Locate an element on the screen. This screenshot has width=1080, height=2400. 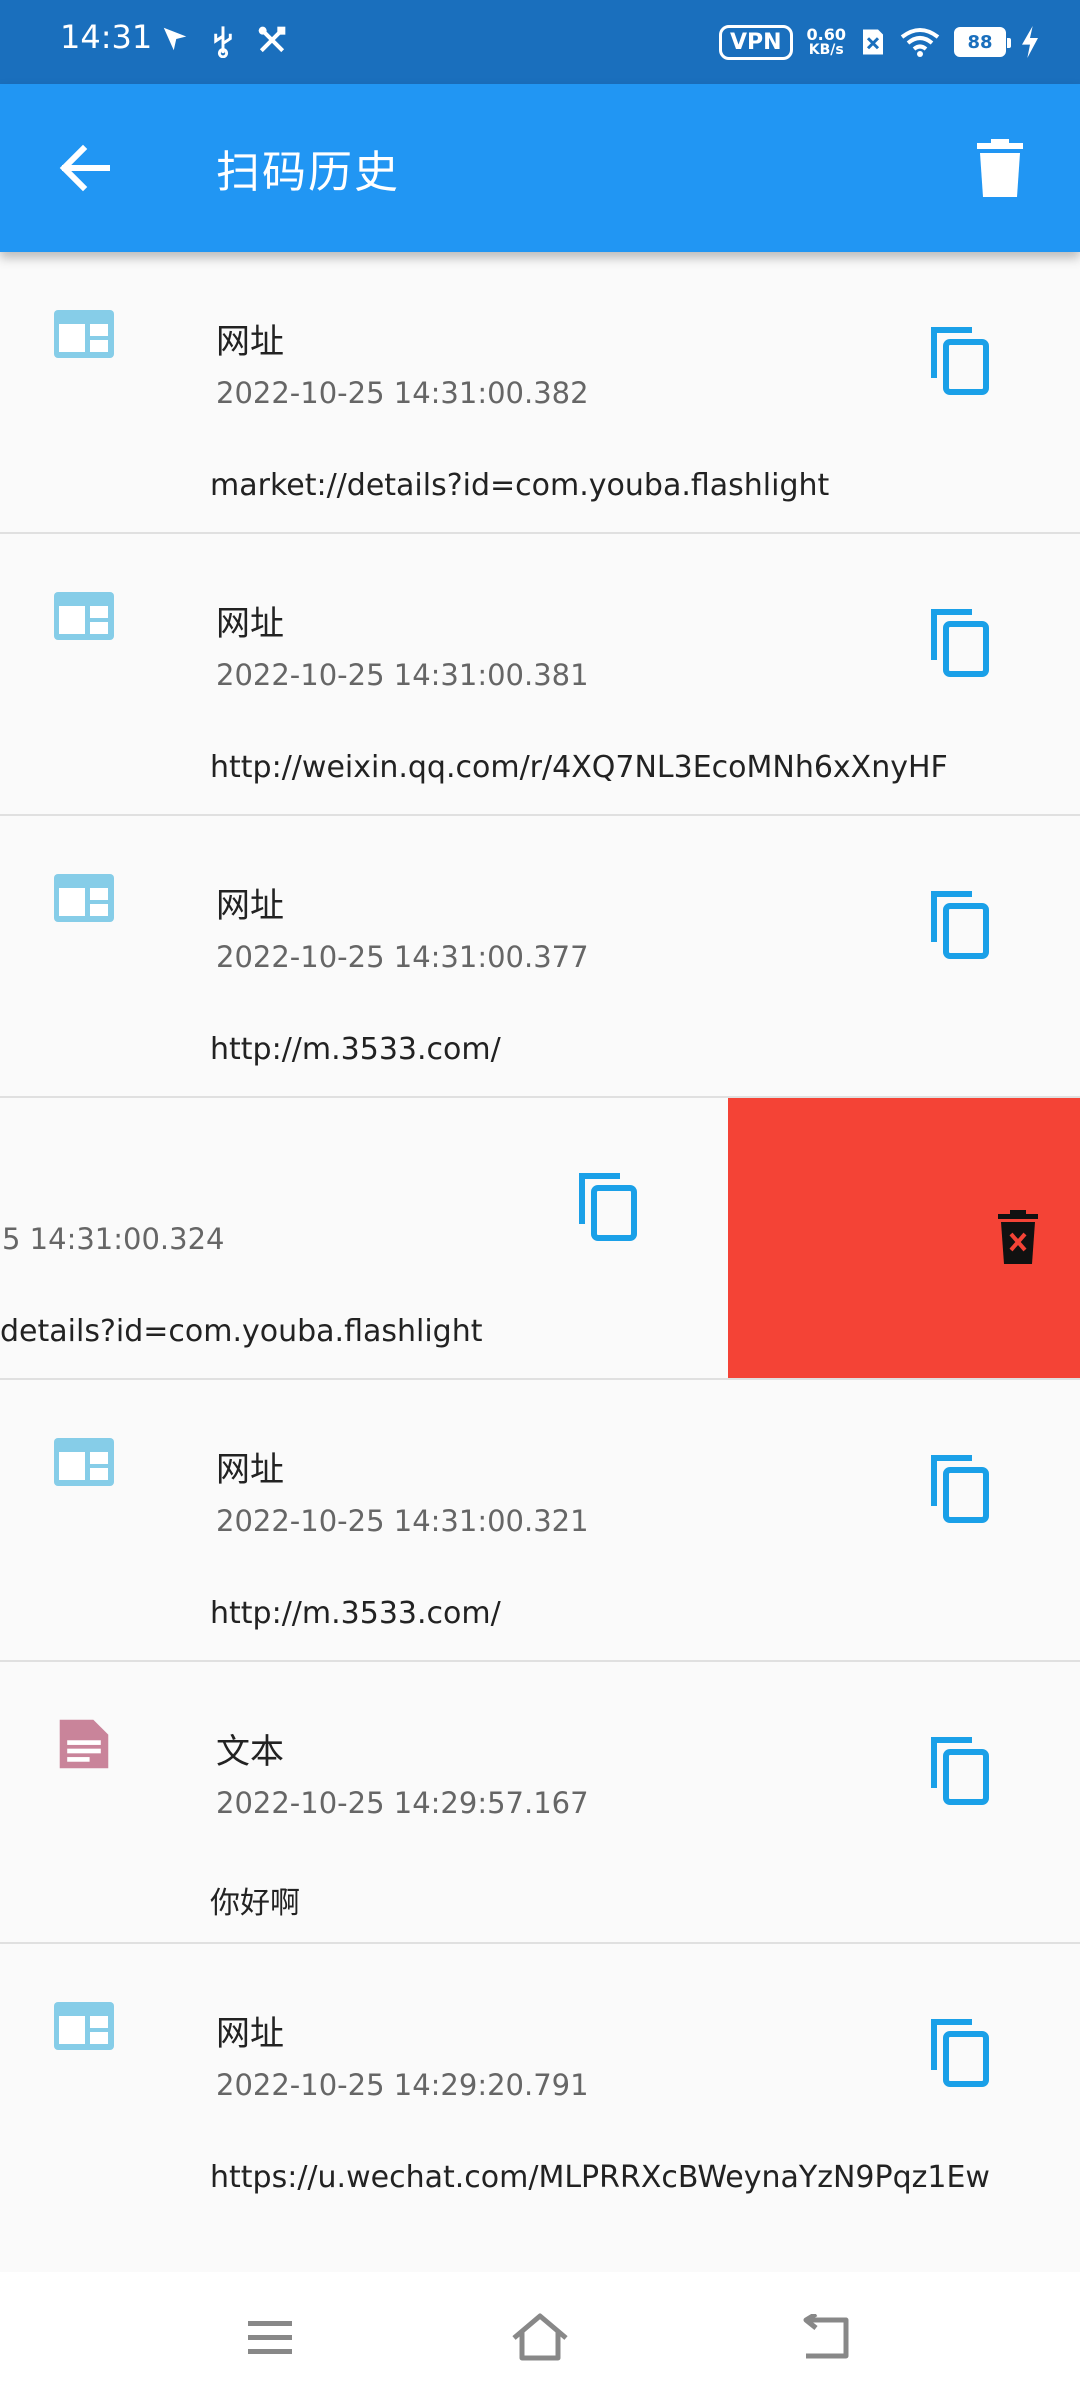
back-return-icon is located at coordinates (826, 2336).